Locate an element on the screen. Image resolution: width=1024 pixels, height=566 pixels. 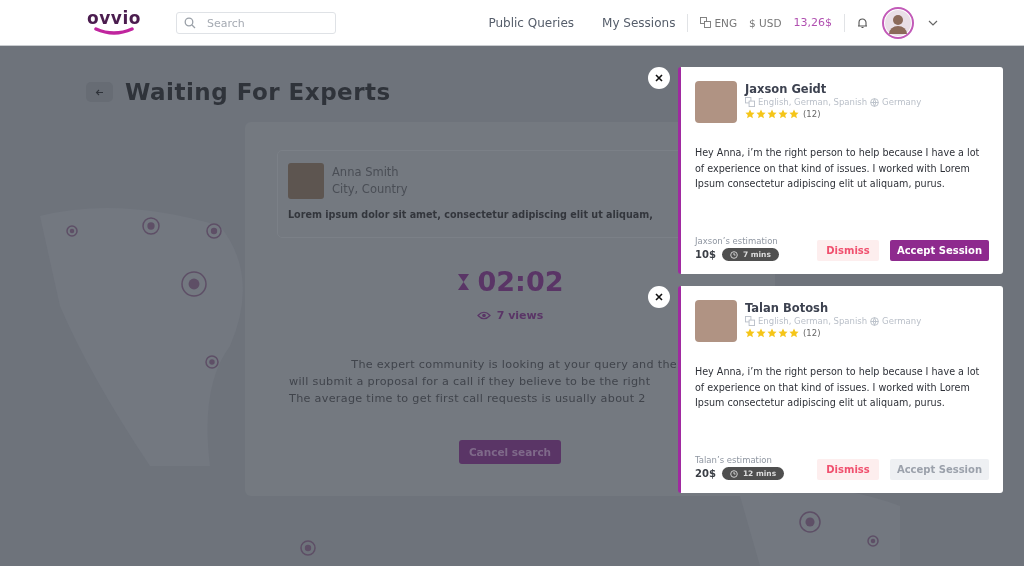
arrow-left-icon is located at coordinates (99, 92).